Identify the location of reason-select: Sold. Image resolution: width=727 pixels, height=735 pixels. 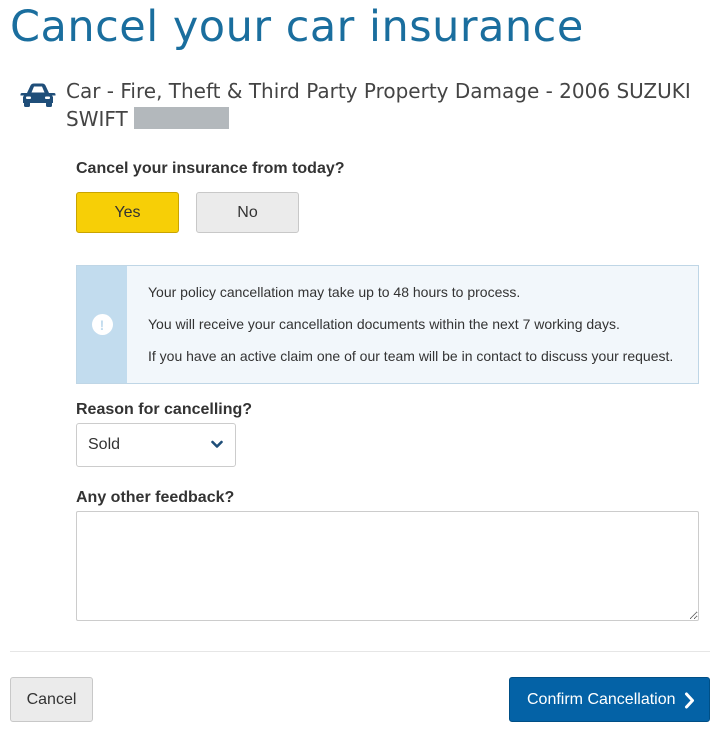
(156, 445).